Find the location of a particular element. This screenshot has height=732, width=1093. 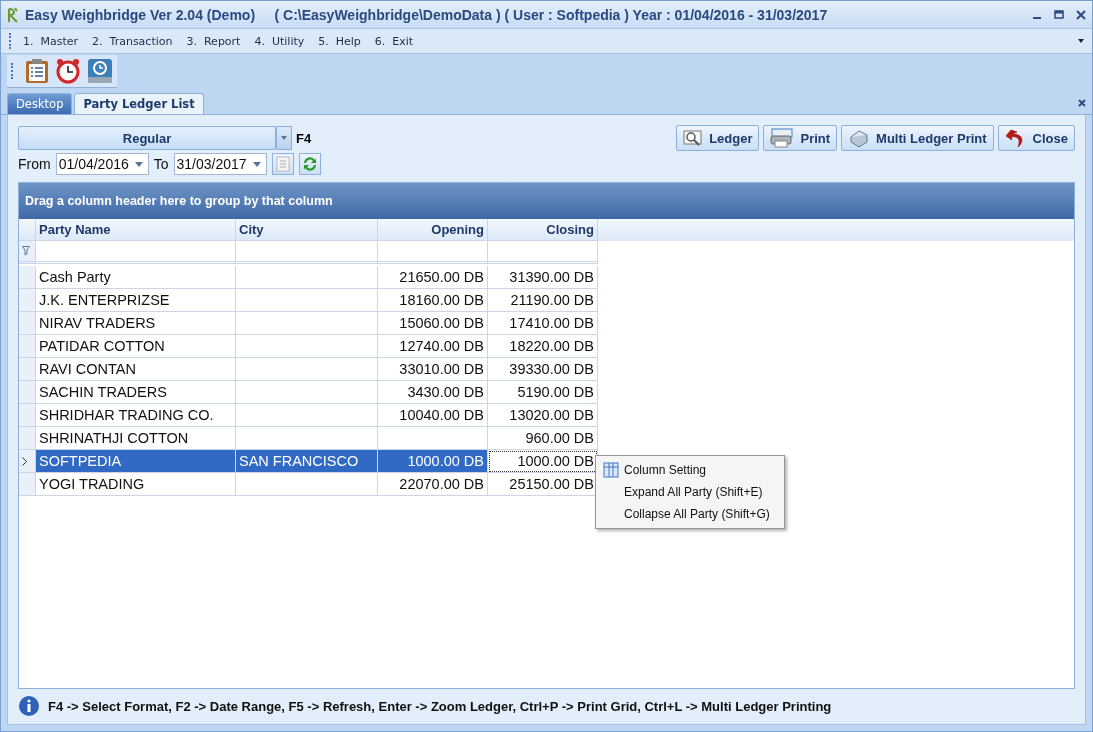

menu-item: 1. Master is located at coordinates (52, 41).